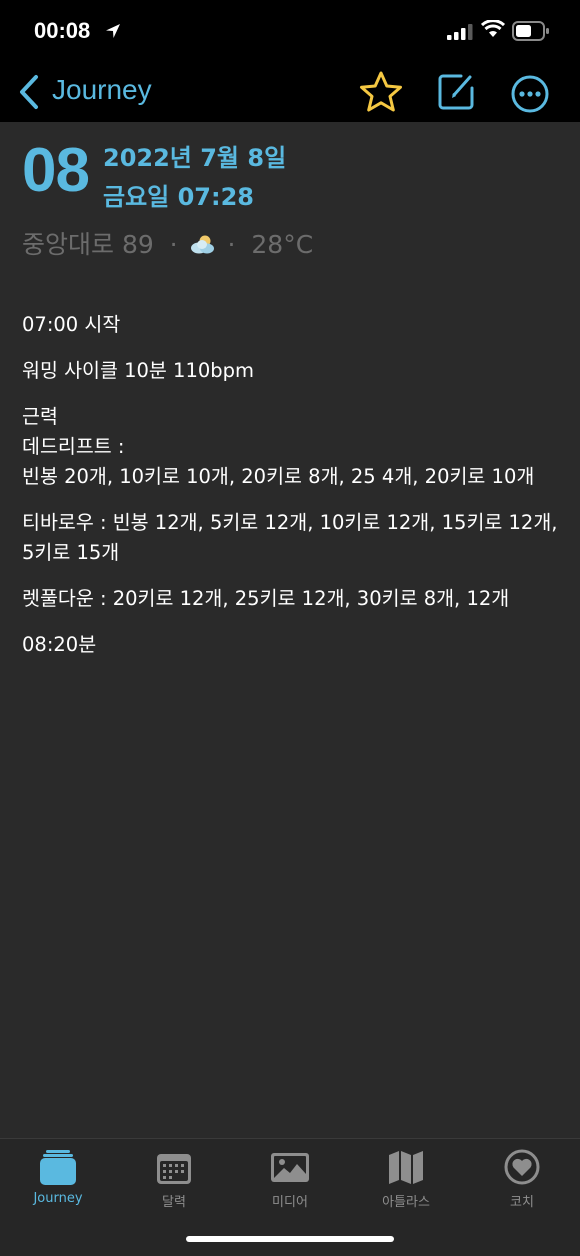 This screenshot has height=1256, width=580. I want to click on battery-icon, so click(530, 31).